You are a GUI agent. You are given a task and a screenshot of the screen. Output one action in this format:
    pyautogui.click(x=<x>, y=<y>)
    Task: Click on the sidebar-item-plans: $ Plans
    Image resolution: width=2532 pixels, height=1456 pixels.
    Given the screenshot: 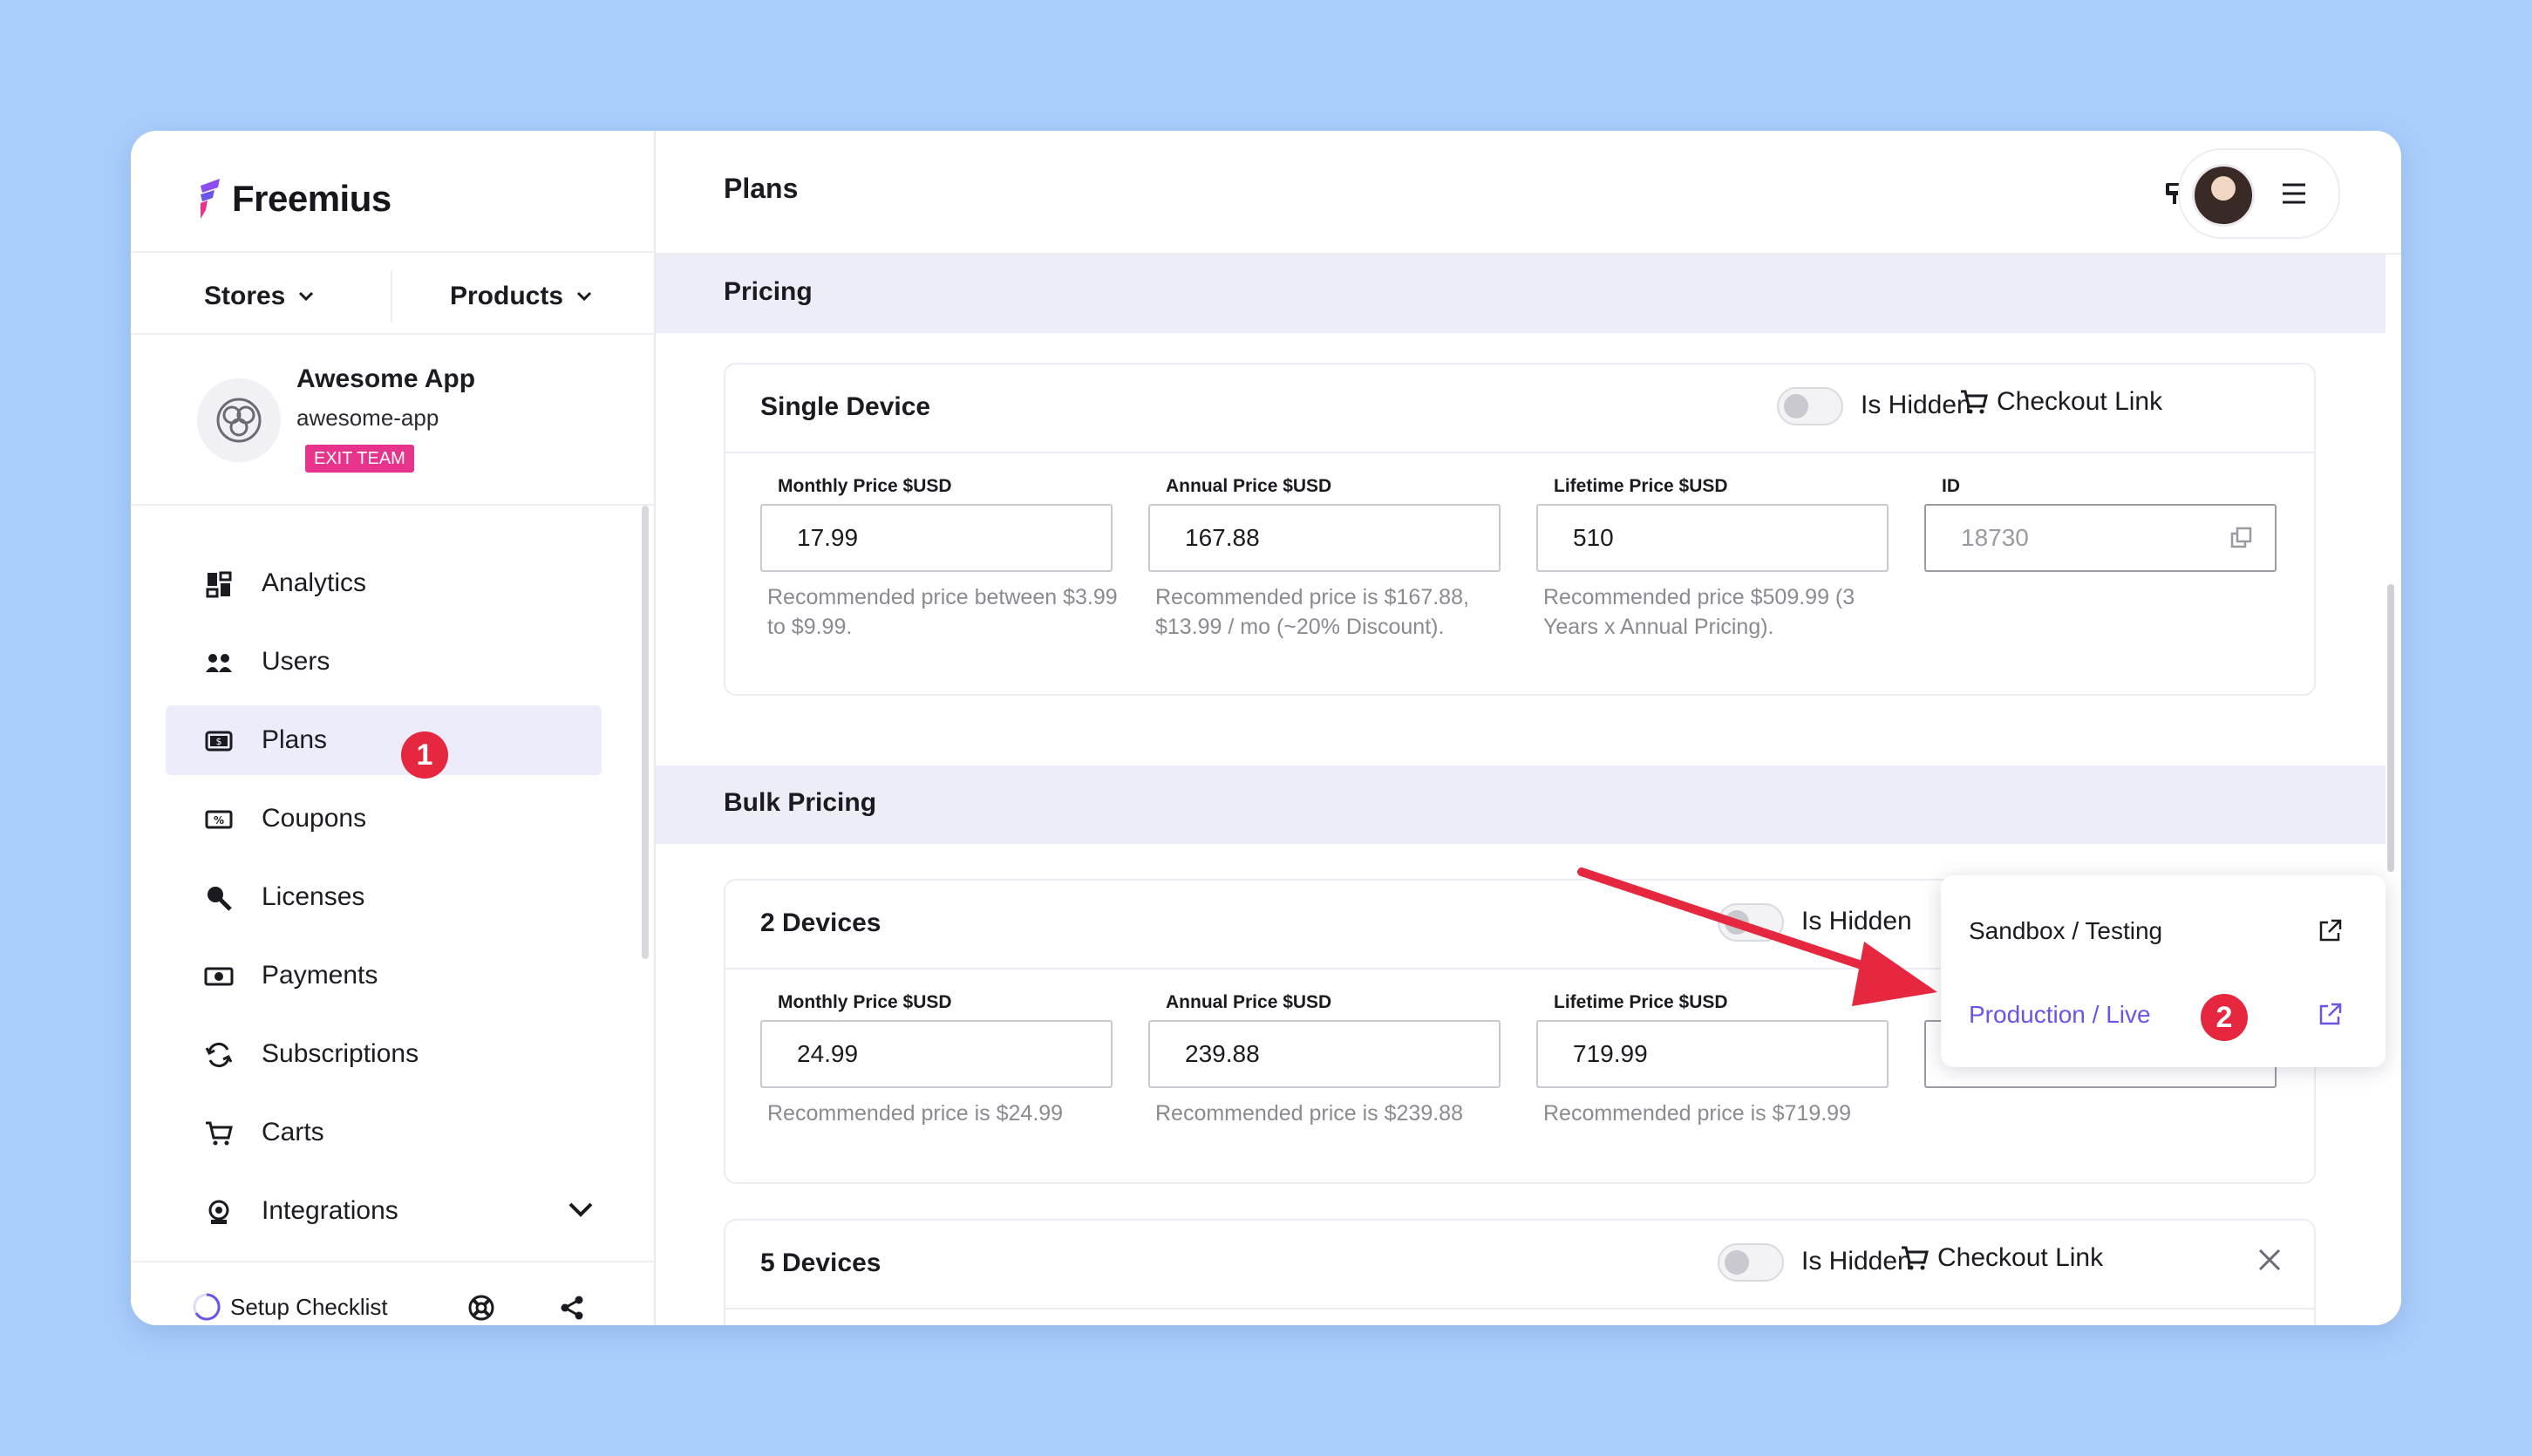 What is the action you would take?
    pyautogui.click(x=384, y=740)
    